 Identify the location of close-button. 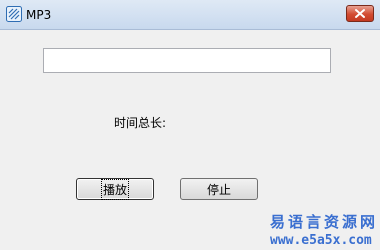
(360, 13).